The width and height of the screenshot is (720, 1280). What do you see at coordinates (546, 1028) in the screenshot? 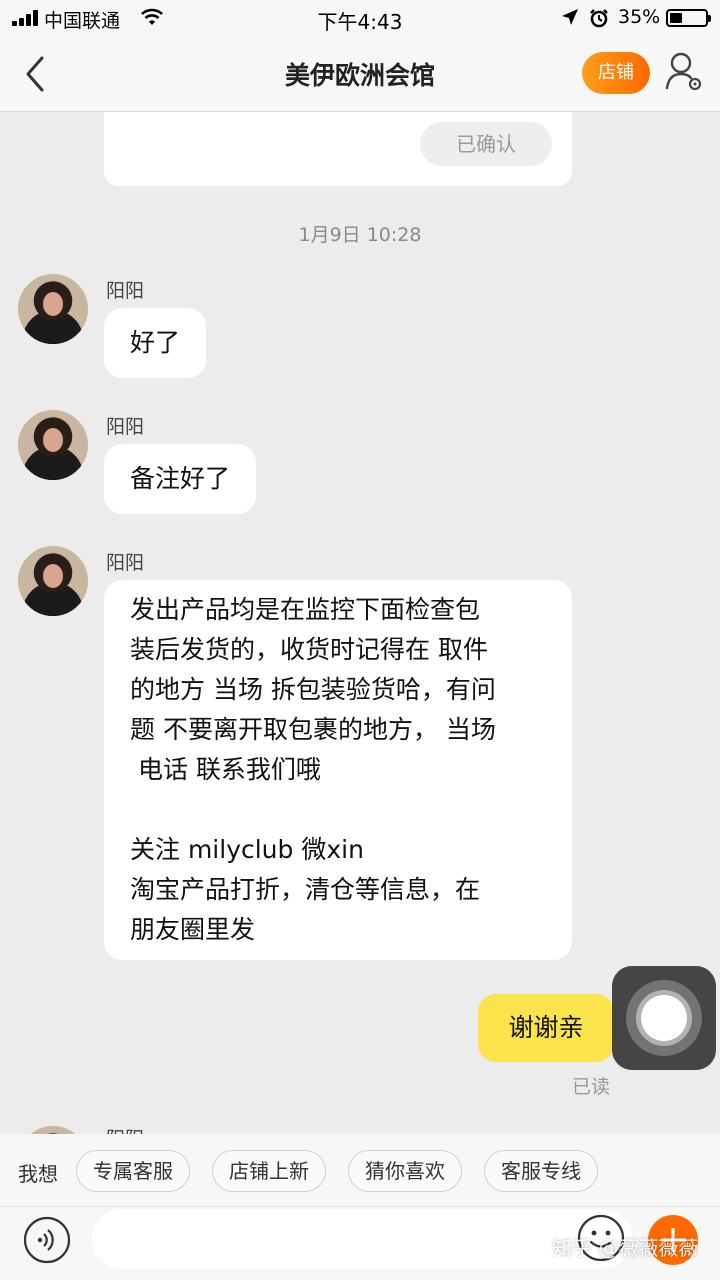
I see `my-message-bubble: 谢谢亲` at bounding box center [546, 1028].